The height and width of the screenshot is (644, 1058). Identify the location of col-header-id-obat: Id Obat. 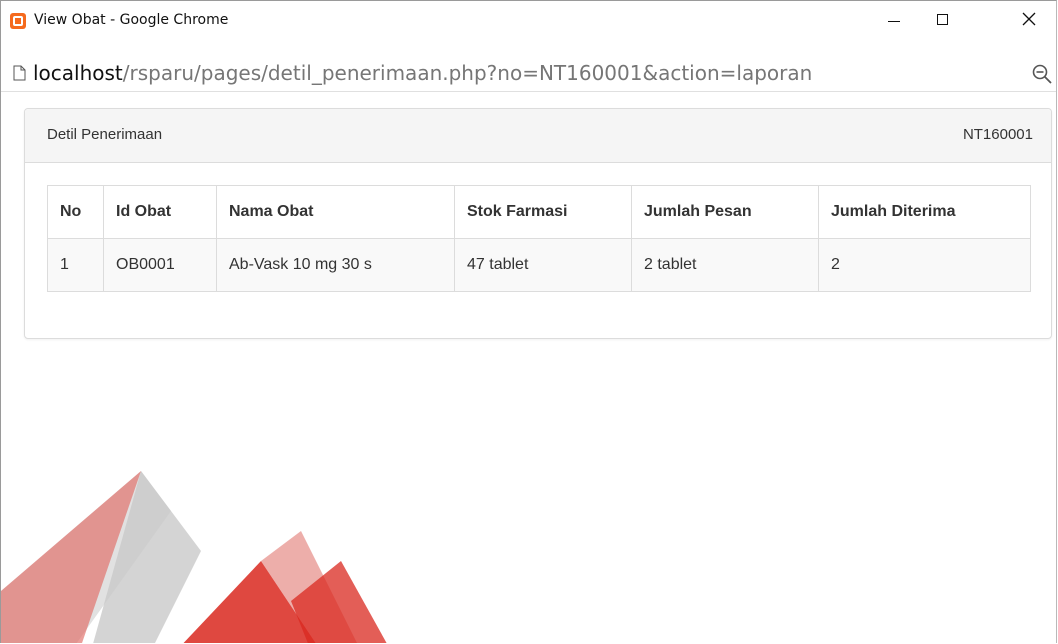
(160, 212).